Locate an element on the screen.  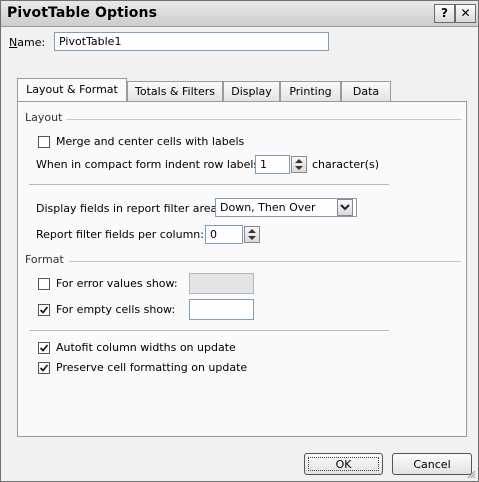
close-button: ✕ is located at coordinates (465, 13).